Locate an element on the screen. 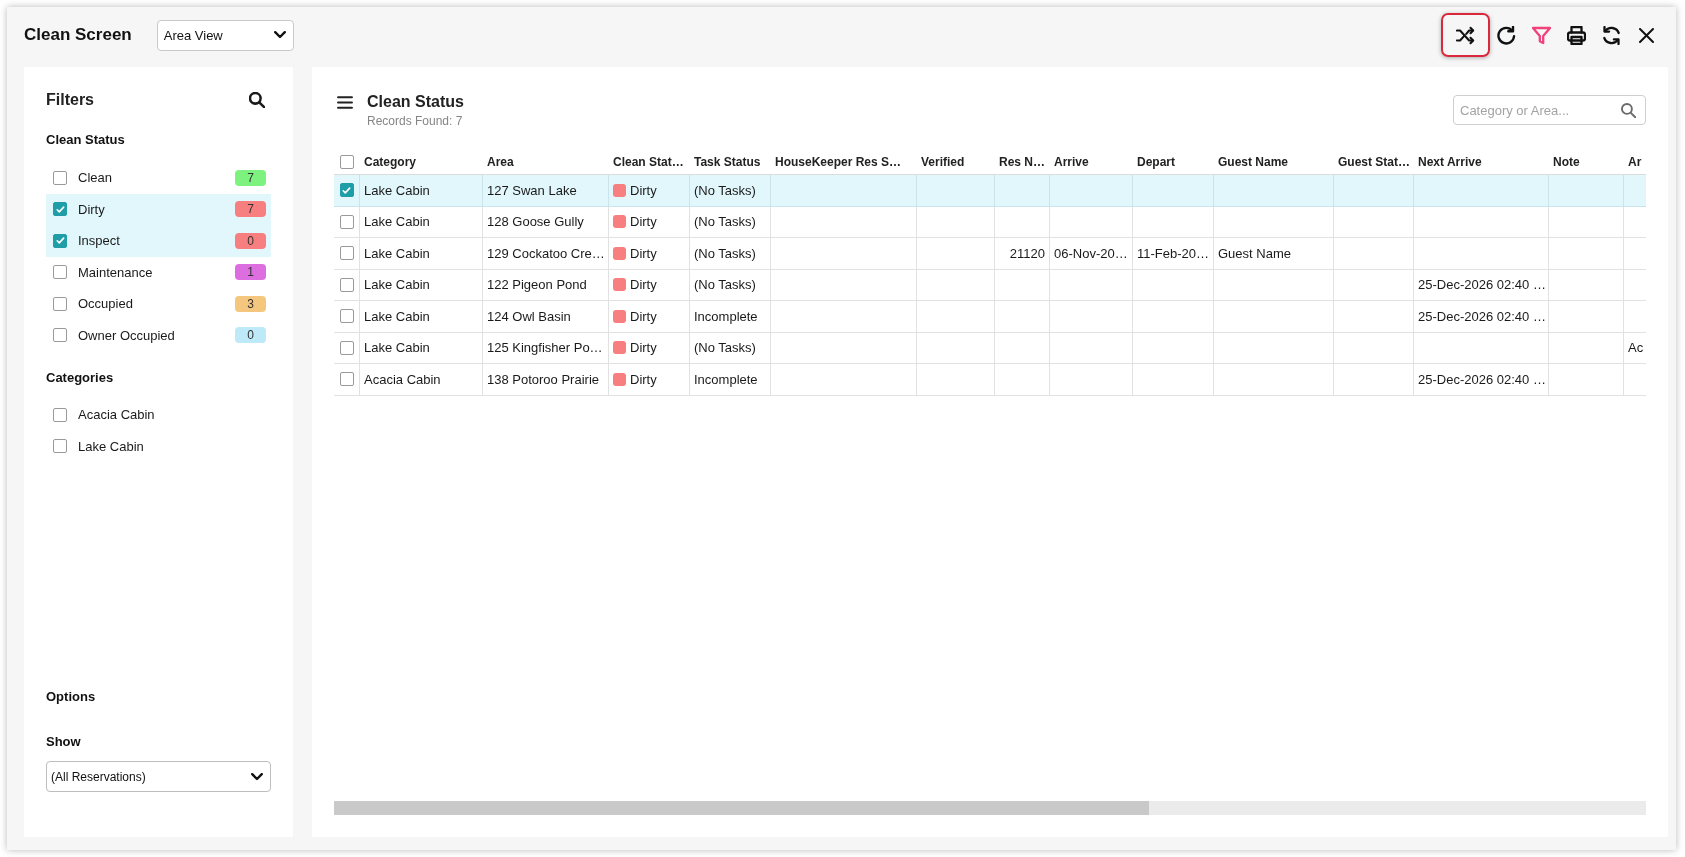  section-heading: Categories is located at coordinates (80, 378).